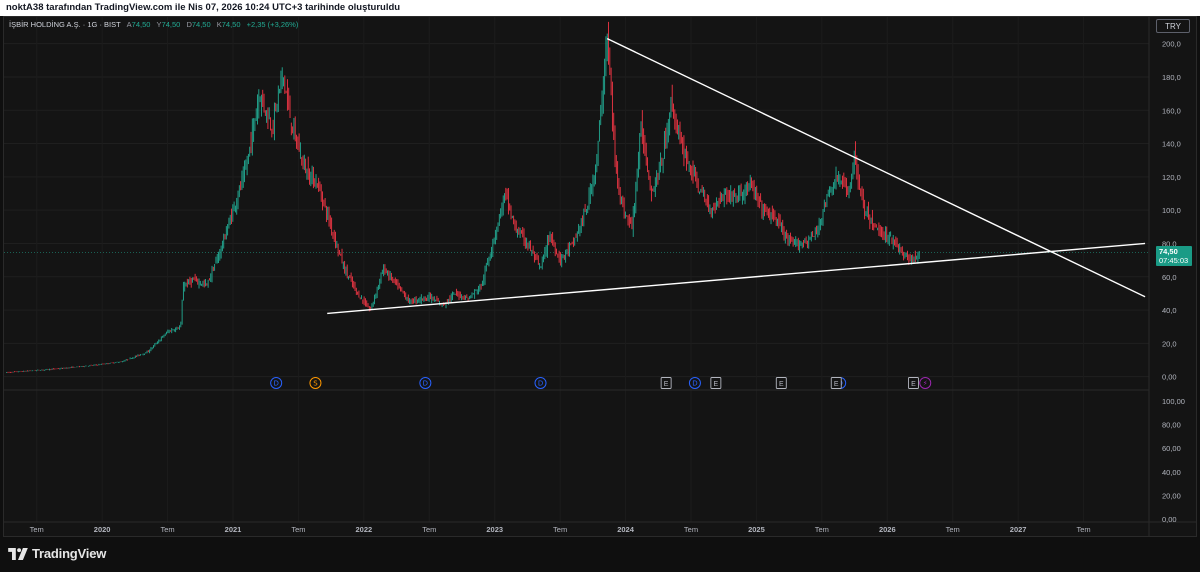 This screenshot has height=572, width=1200. Describe the element at coordinates (1174, 260) in the screenshot. I see `bar-countdown: 07:45:03` at that location.